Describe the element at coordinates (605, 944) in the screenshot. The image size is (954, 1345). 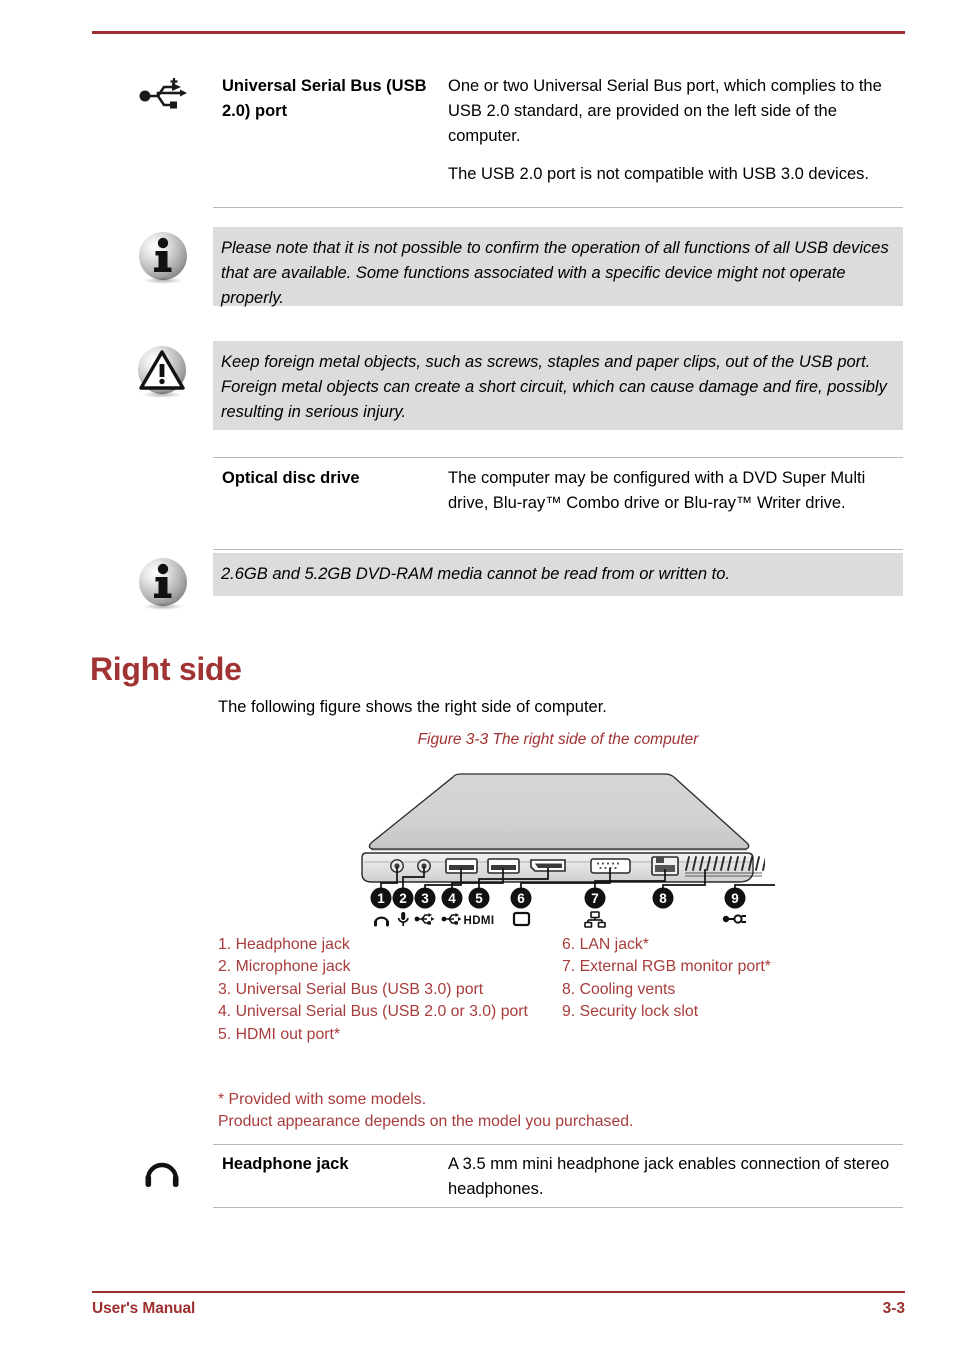
I see `legend-item: 6. LAN jack*` at that location.